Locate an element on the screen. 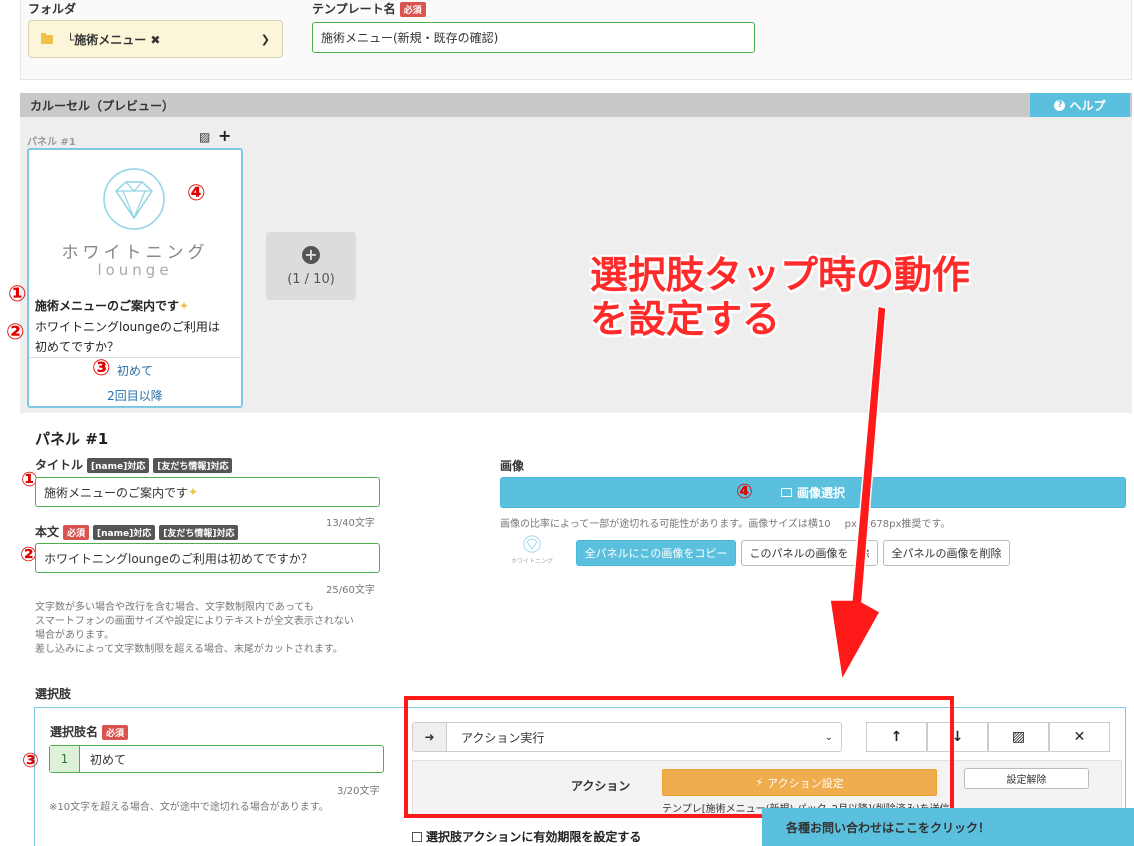 The width and height of the screenshot is (1134, 846). choices-label: 選択肢 is located at coordinates (53, 694).